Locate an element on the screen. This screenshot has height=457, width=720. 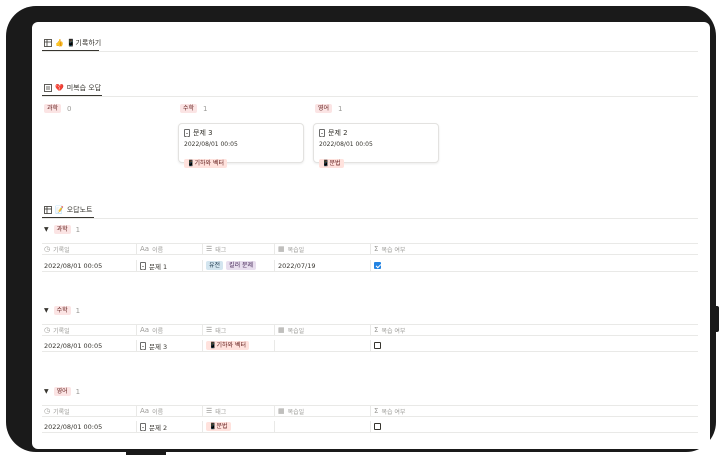
board-card: 문제 2 2022/08/01 00:05 📱문법 is located at coordinates (376, 145).